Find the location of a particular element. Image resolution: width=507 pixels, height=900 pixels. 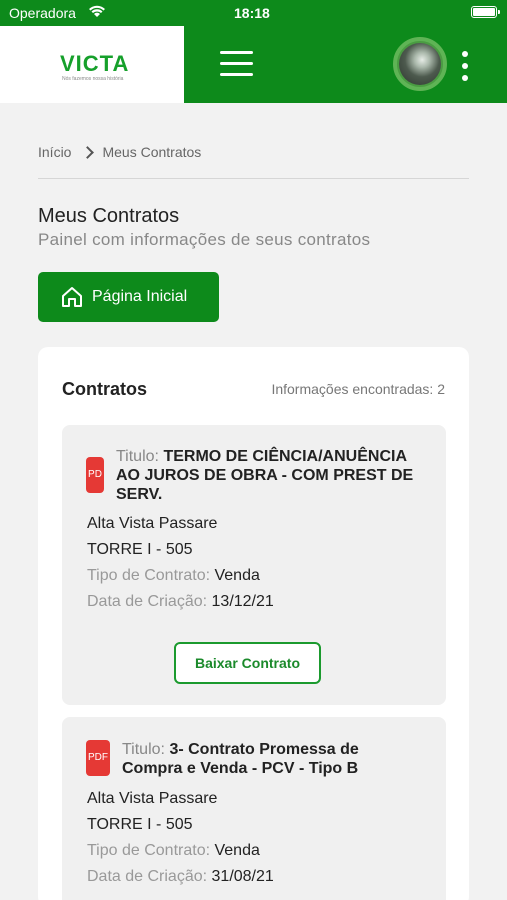

breadcrumb: Início Meus Contratos is located at coordinates (119, 152).